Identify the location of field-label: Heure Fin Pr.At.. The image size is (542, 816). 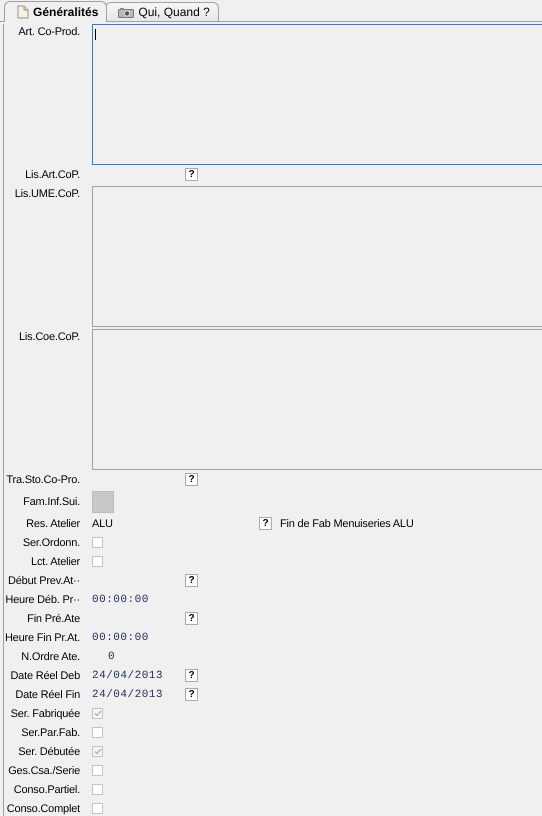
(42, 638).